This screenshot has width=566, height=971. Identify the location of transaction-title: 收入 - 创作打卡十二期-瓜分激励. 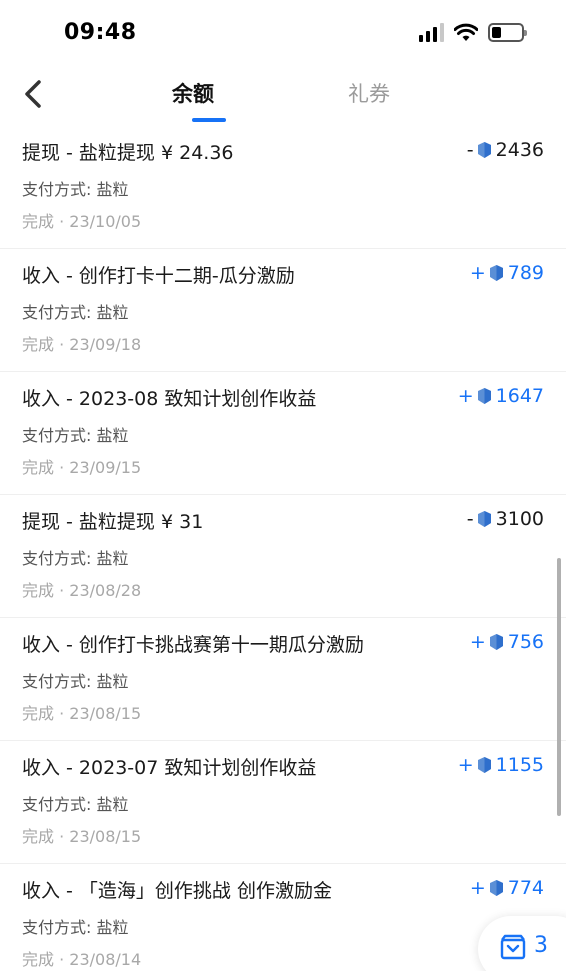
(158, 276).